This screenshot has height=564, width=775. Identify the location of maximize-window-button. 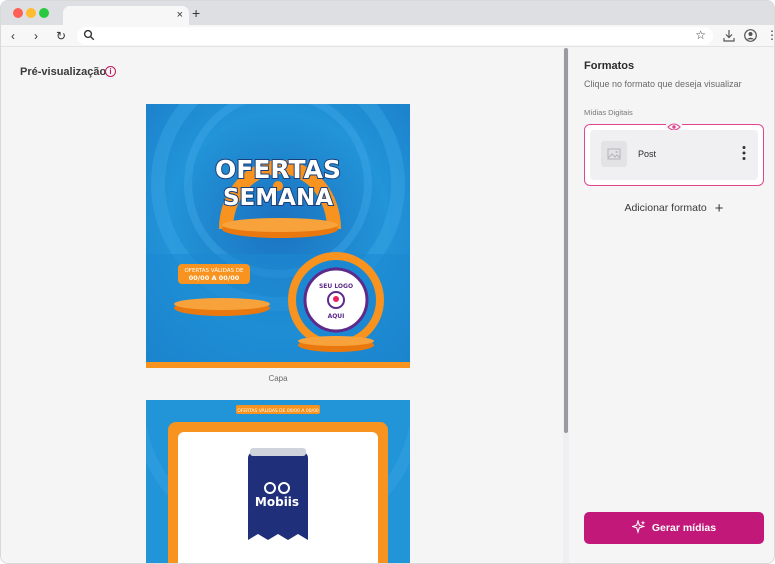
(44, 13).